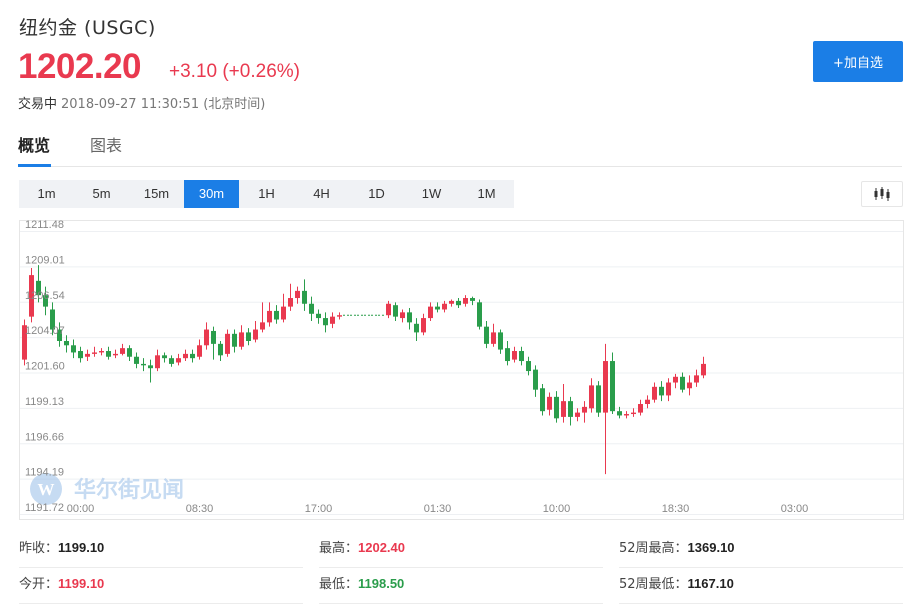 Image resolution: width=922 pixels, height=610 pixels. I want to click on x-tick-label: 17:00, so click(319, 509).